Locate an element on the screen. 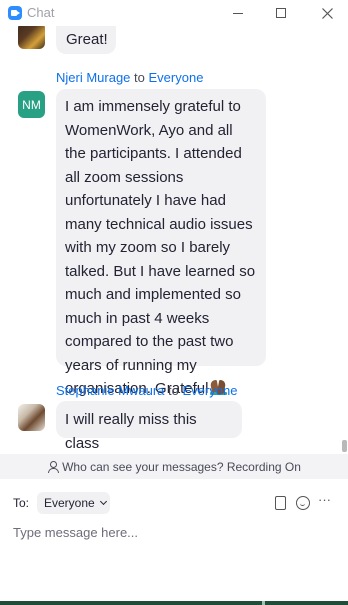  to-label: To: is located at coordinates (21, 503).